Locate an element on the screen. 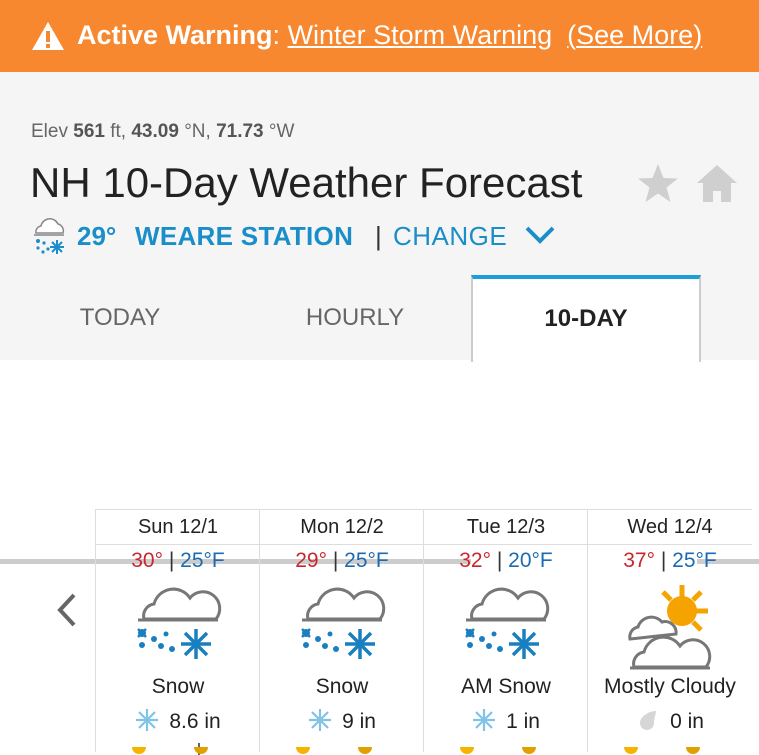 The width and height of the screenshot is (759, 755). day-date: Mon 12/2 is located at coordinates (342, 527).